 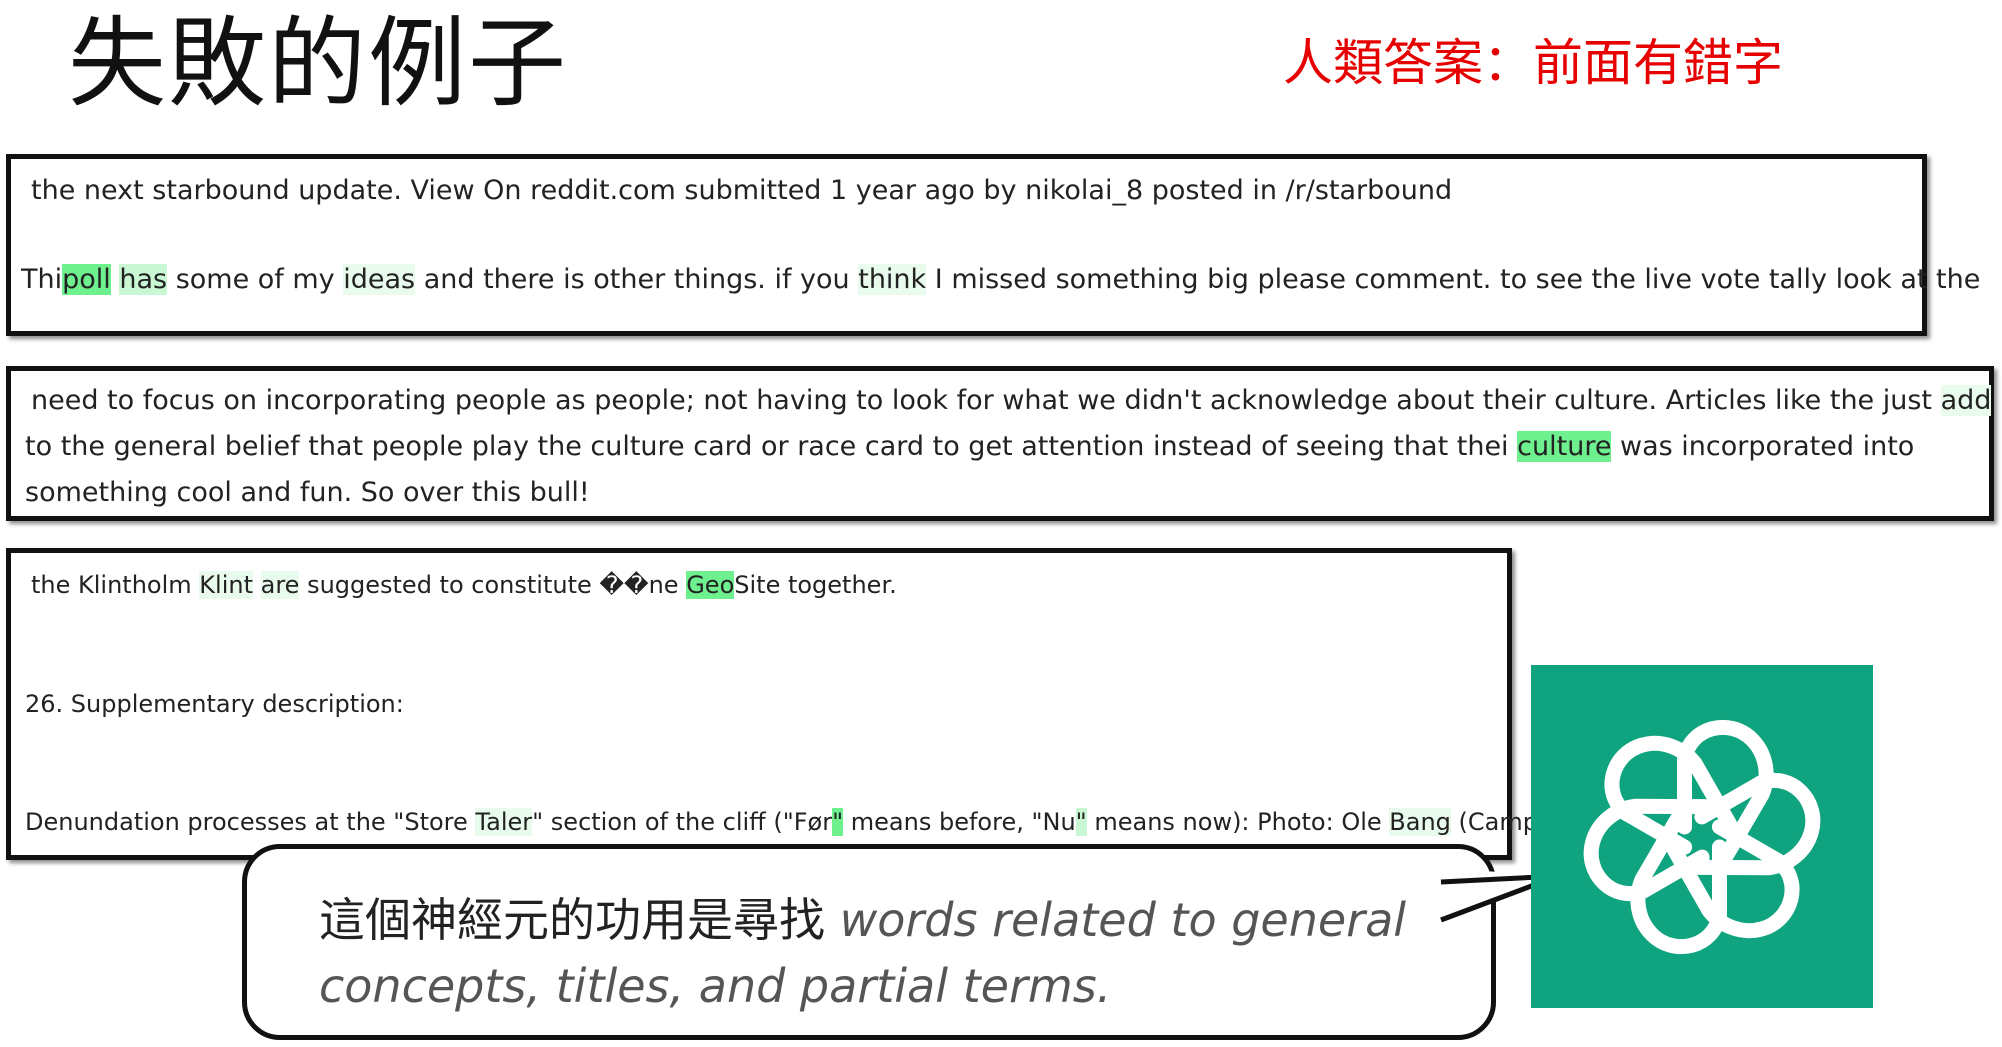 I want to click on human-answer-label: 人類答案：前面有錯字, so click(x=1533, y=63).